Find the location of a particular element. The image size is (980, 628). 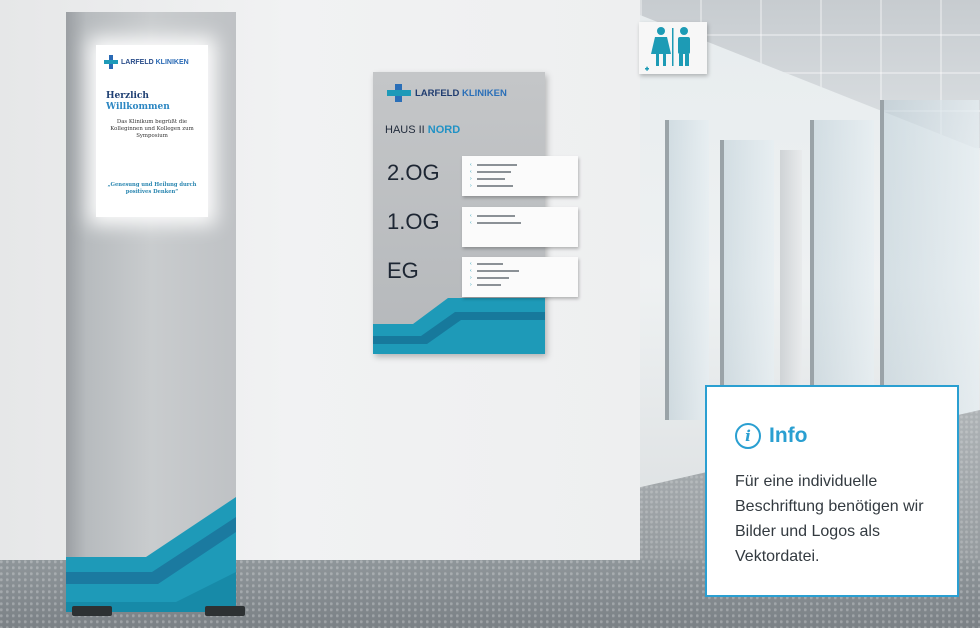

wall-sign-brand: LARFELD KLINIKEN is located at coordinates (461, 93).